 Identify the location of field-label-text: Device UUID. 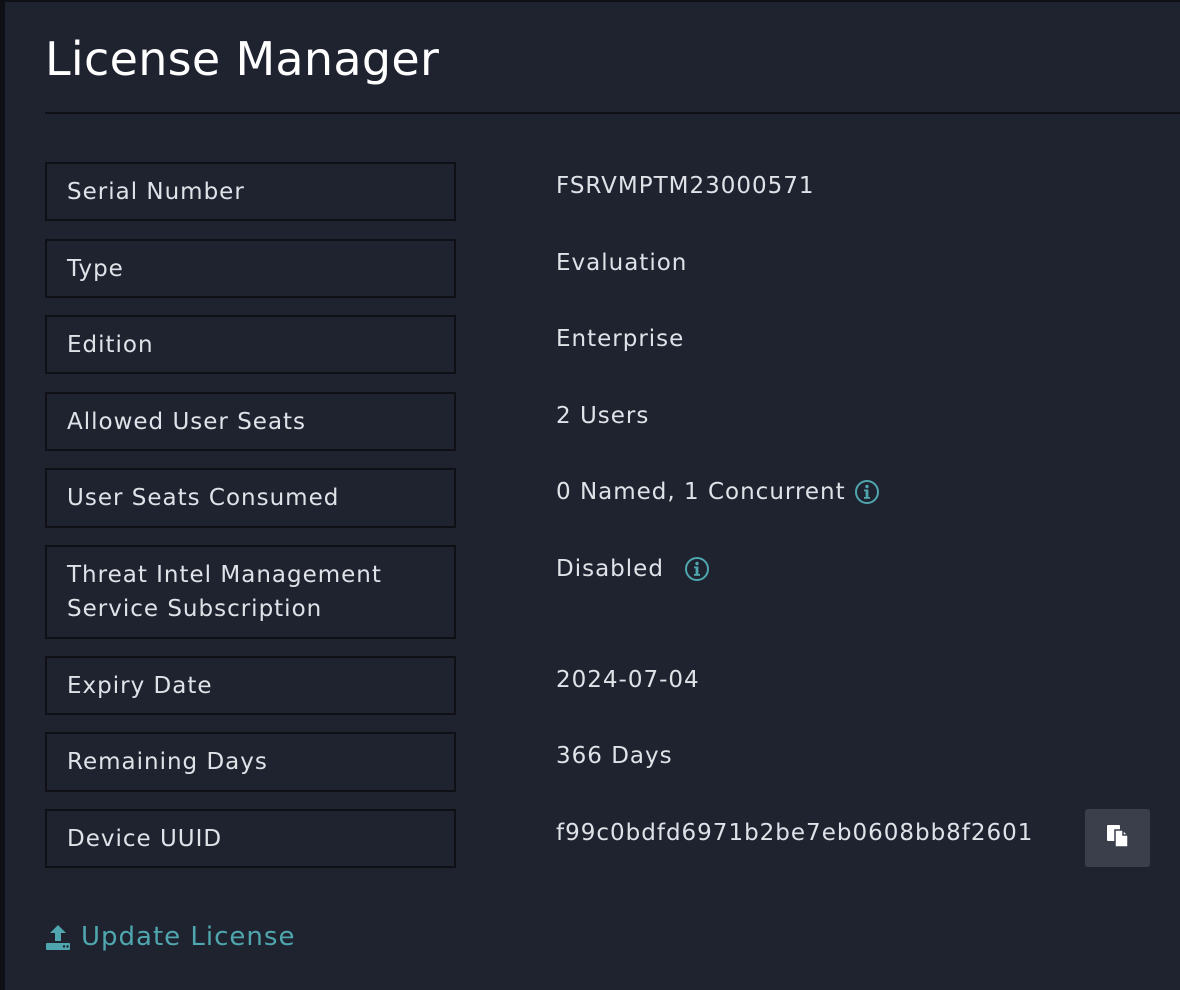
(145, 838).